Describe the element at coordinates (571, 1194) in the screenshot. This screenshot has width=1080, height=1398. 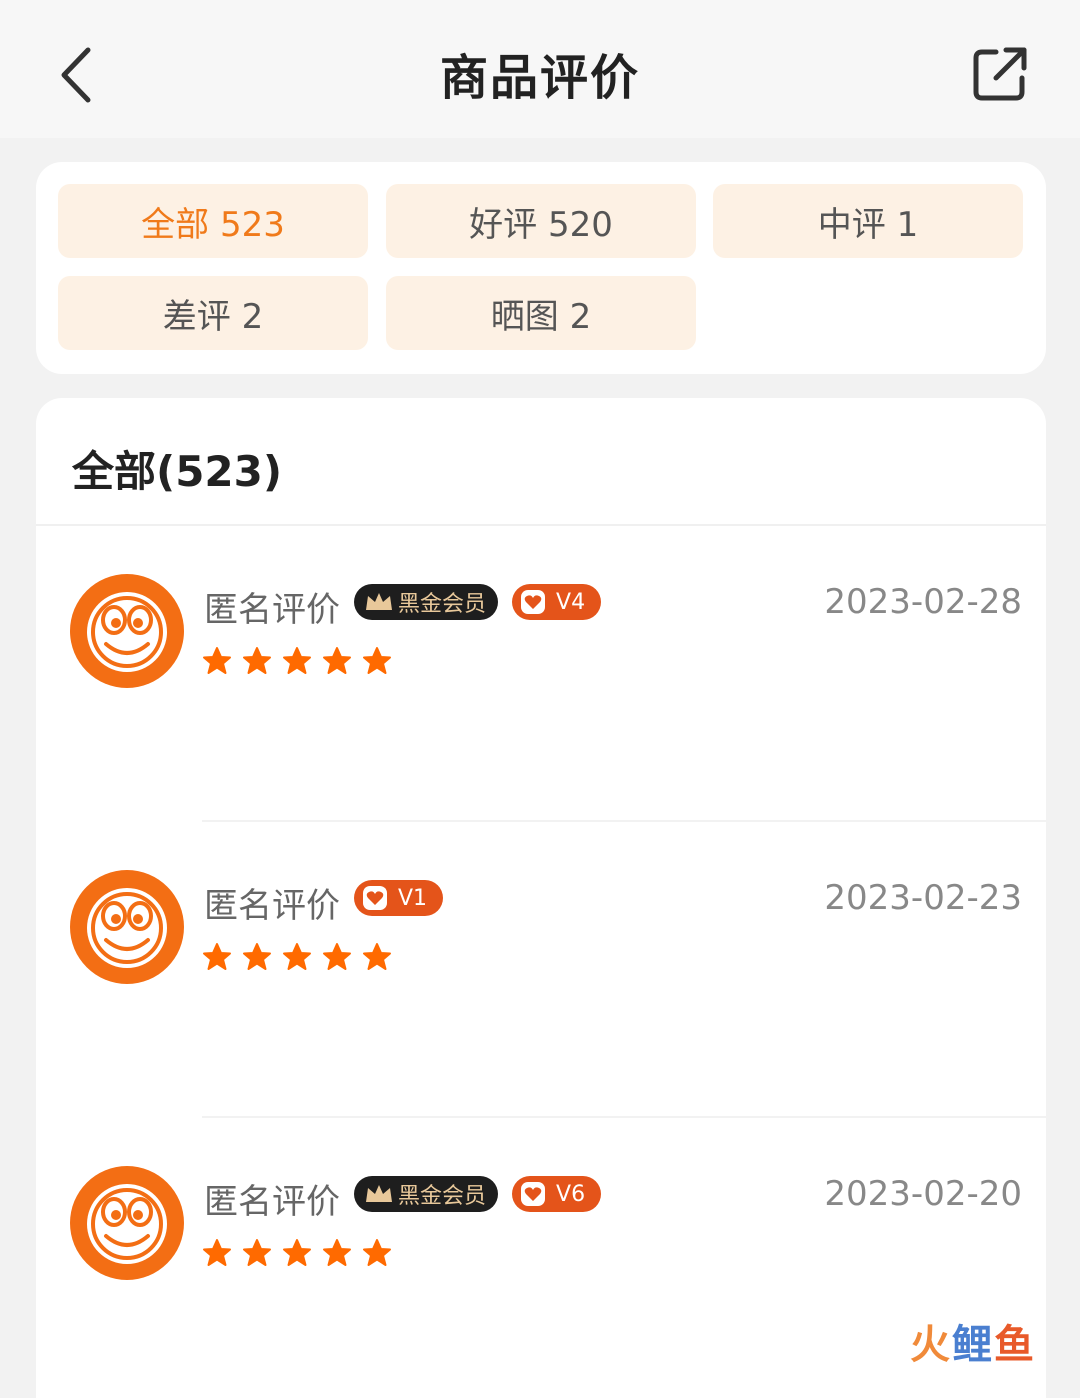
I see `level-badge-label: V6` at that location.